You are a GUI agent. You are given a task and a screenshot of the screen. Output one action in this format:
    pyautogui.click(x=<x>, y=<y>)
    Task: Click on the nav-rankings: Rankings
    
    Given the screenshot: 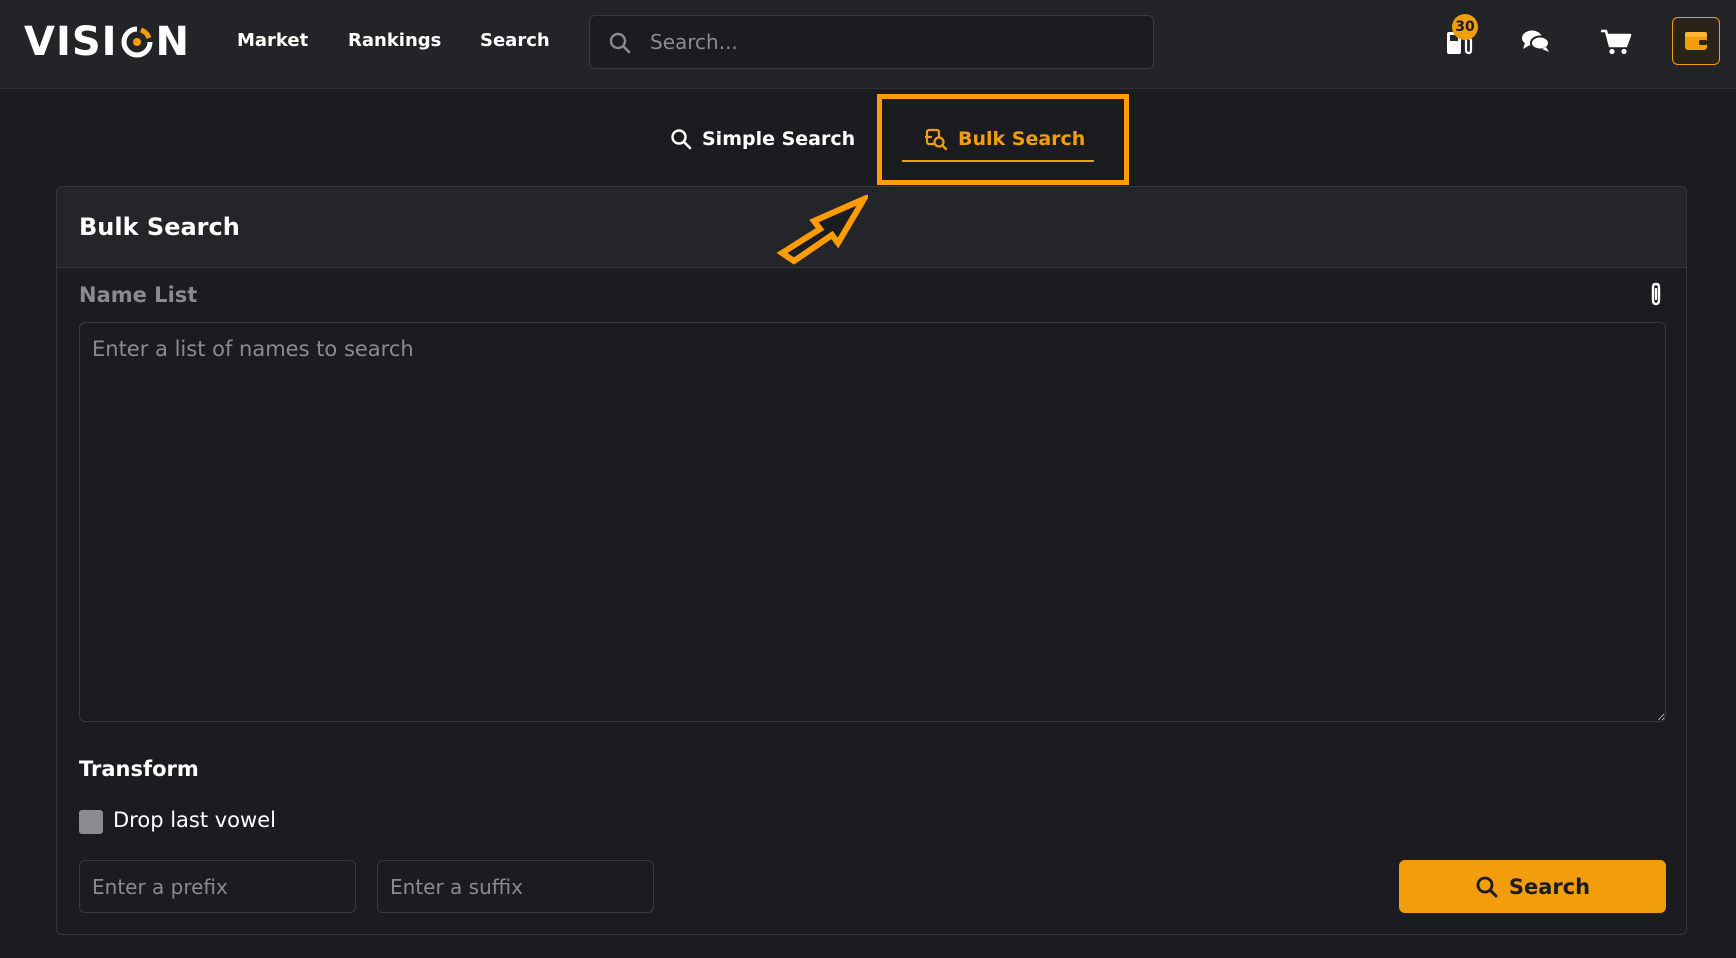 What is the action you would take?
    pyautogui.click(x=394, y=41)
    